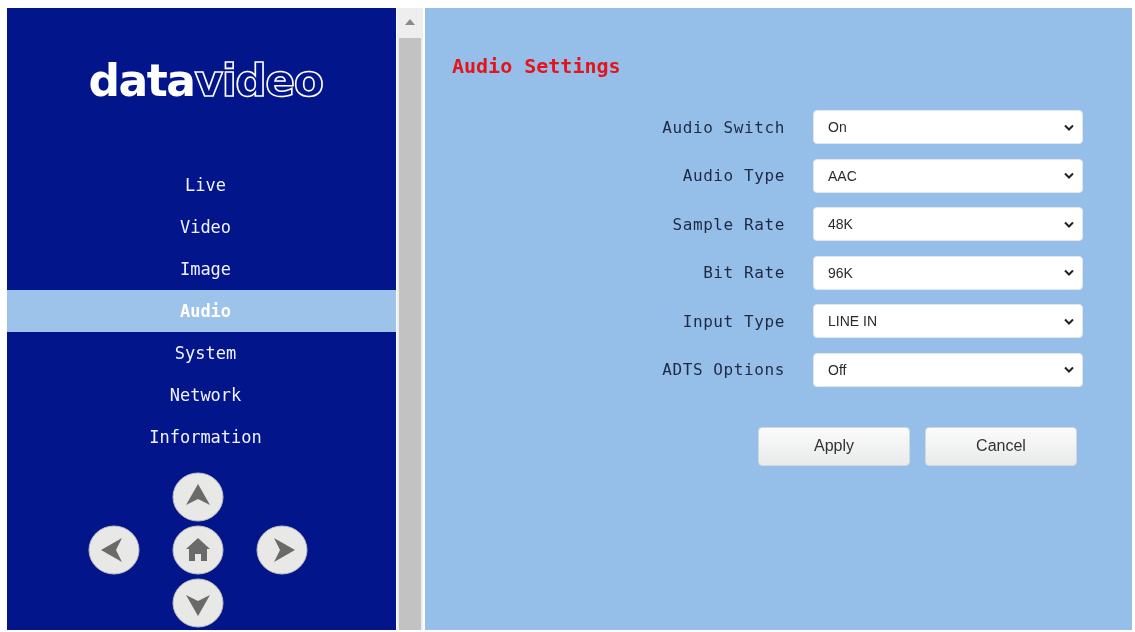  What do you see at coordinates (744, 272) in the screenshot?
I see `field-label: Bit Rate` at bounding box center [744, 272].